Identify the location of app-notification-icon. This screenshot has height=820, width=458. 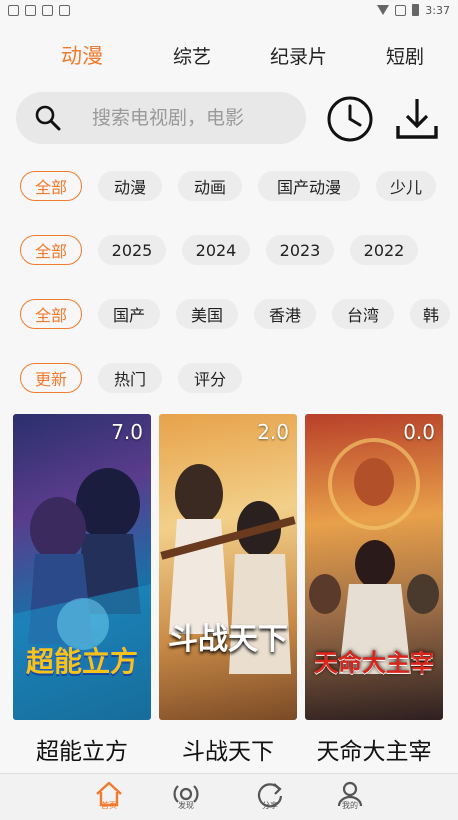
(30, 10).